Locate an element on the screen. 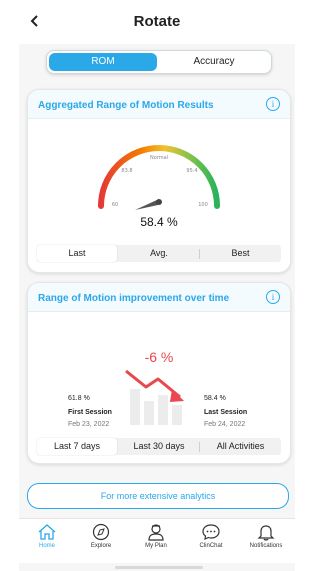 This screenshot has height=571, width=320. rom-period-tabs: Last Avg. Best is located at coordinates (159, 253).